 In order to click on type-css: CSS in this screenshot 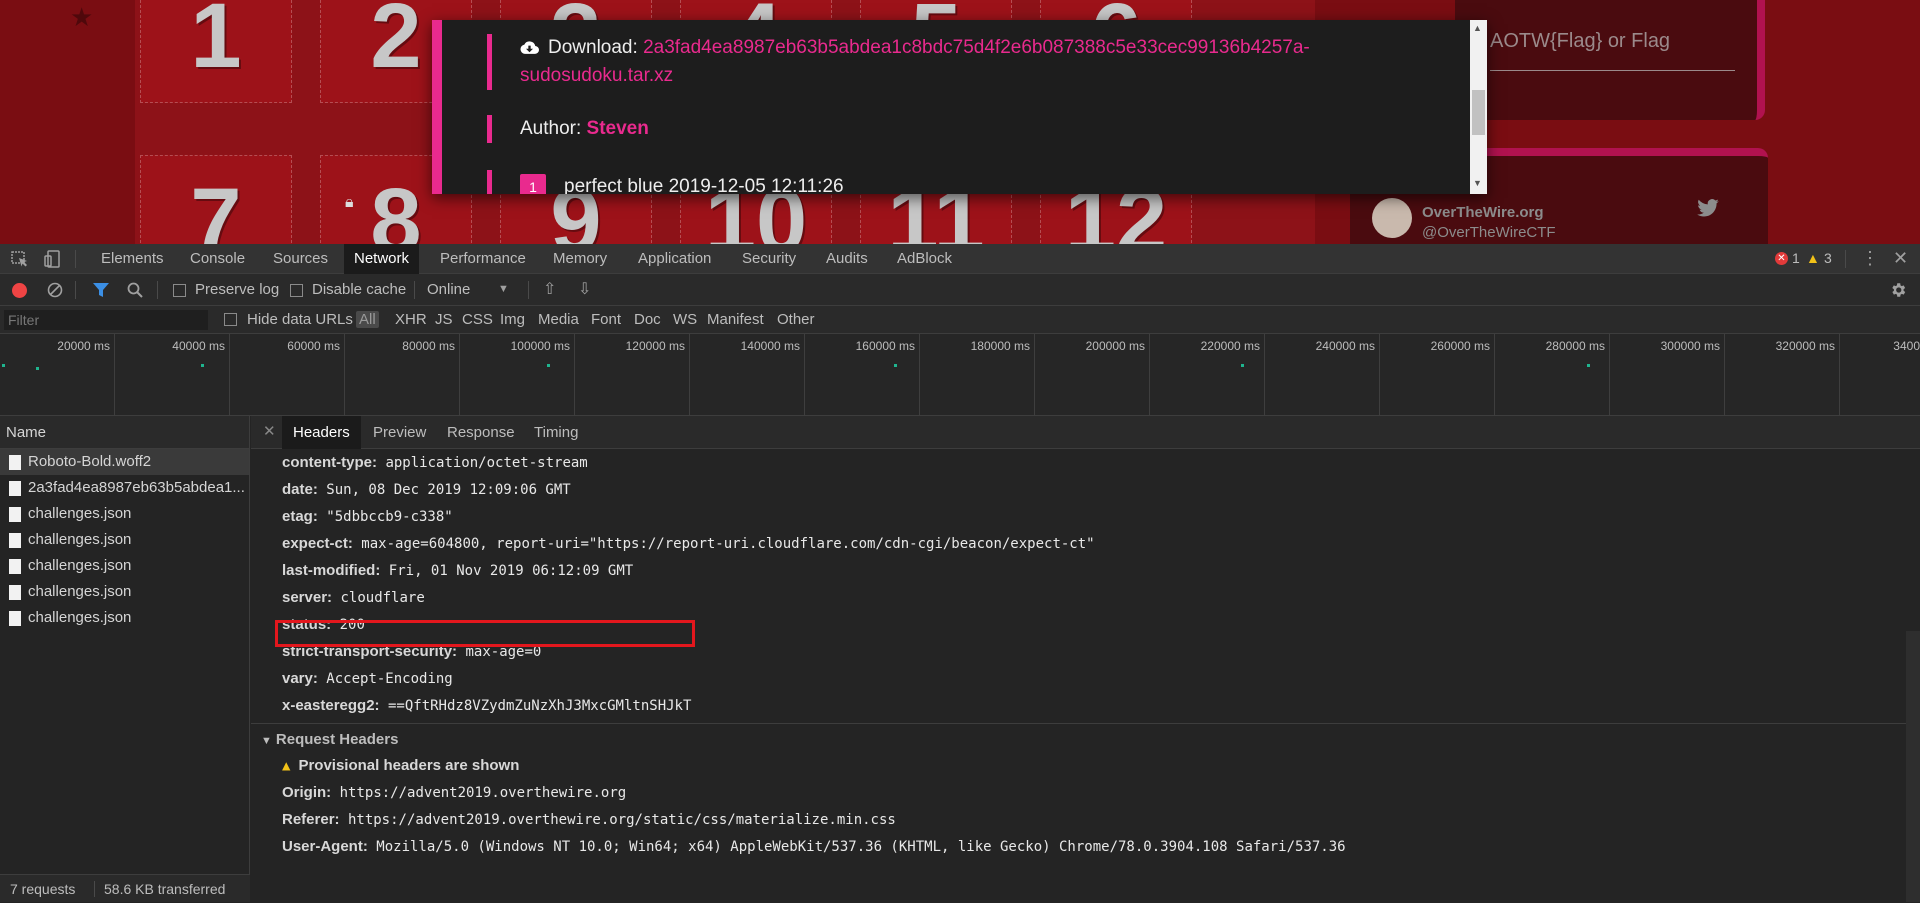, I will do `click(477, 319)`.